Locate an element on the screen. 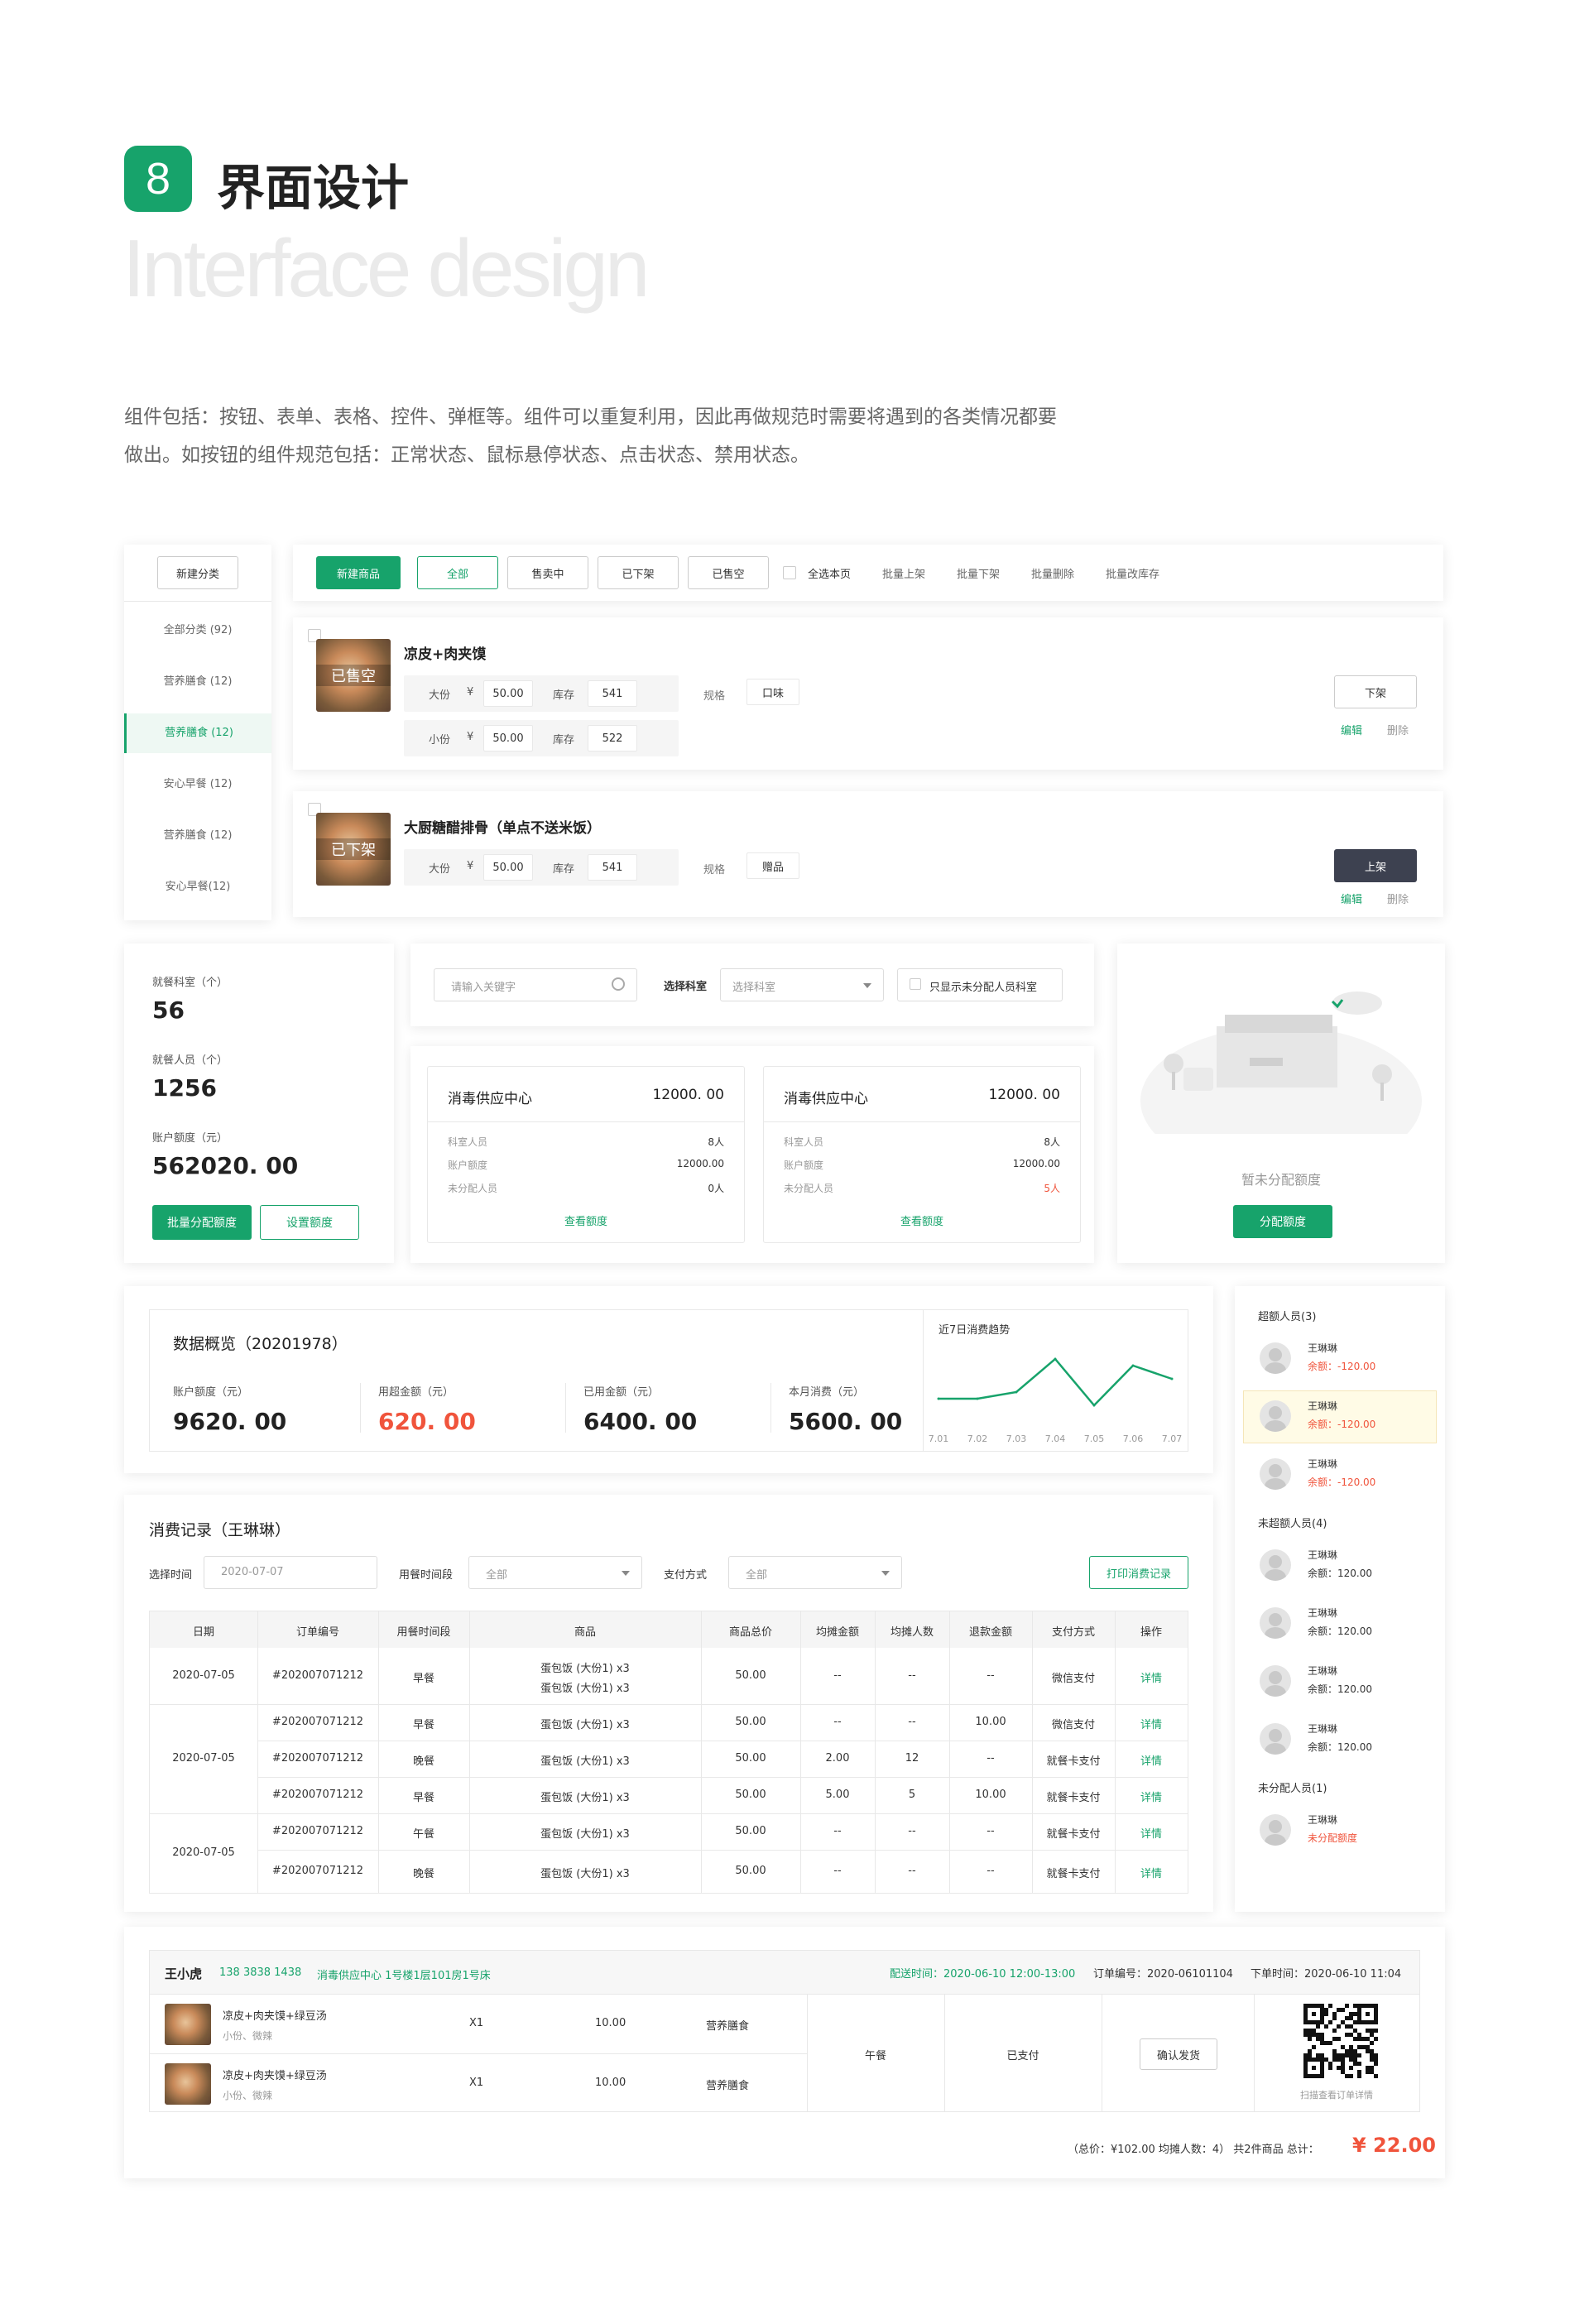  filter-tab: 已售空 is located at coordinates (729, 572).